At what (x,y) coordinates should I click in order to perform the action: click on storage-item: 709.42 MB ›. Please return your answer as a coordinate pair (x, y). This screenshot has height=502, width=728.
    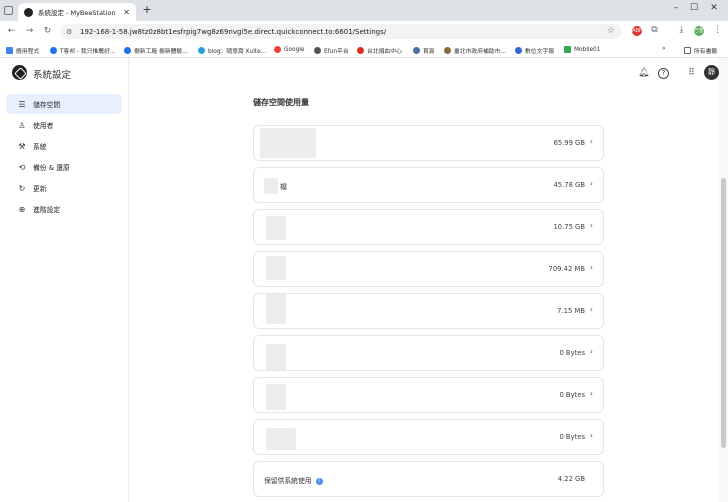
    Looking at the image, I should click on (428, 269).